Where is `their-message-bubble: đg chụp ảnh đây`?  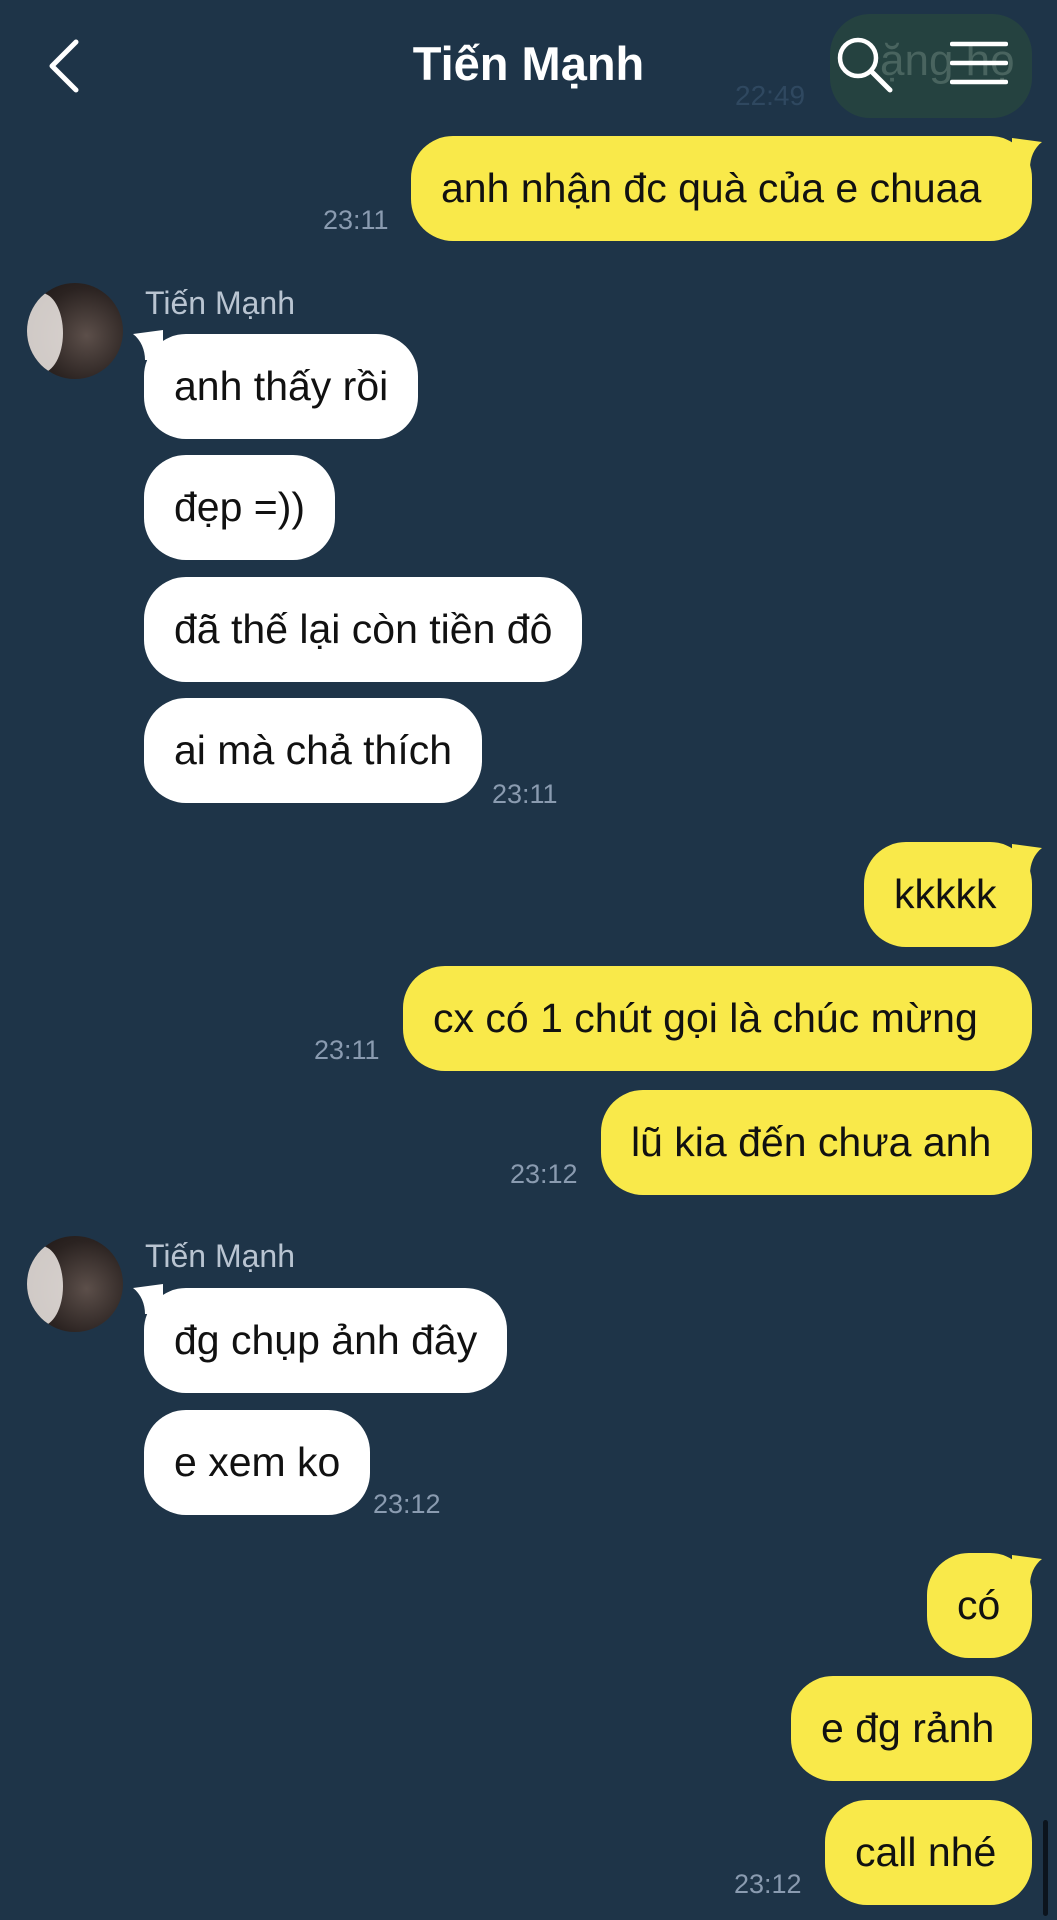
their-message-bubble: đg chụp ảnh đây is located at coordinates (326, 1340).